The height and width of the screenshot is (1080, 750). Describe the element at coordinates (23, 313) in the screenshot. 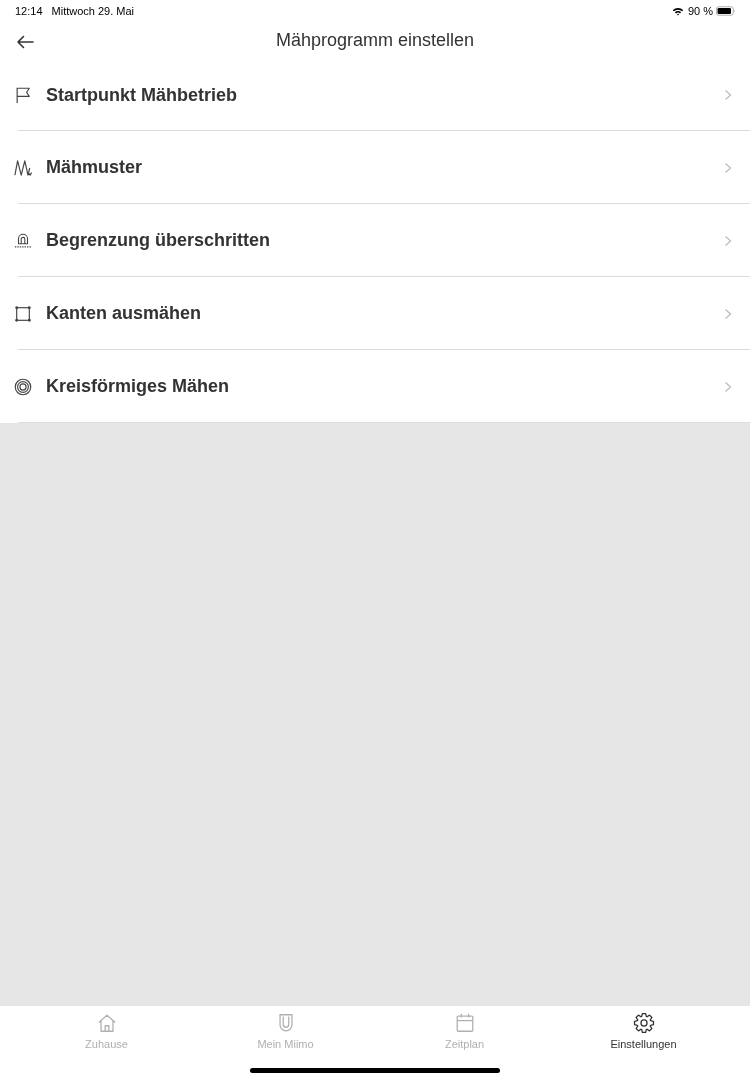

I see `square-corners-icon` at that location.